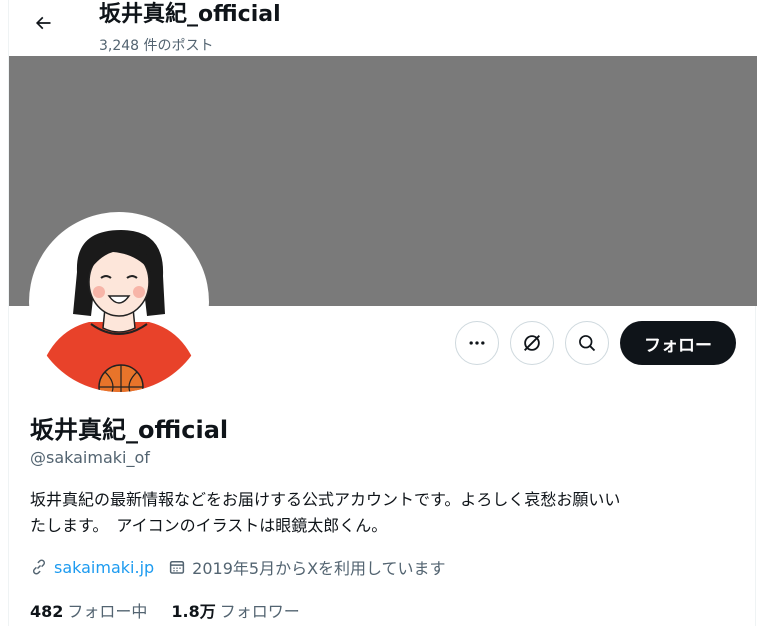 The height and width of the screenshot is (626, 763). I want to click on header-title: 坂井真紀_official, so click(190, 14).